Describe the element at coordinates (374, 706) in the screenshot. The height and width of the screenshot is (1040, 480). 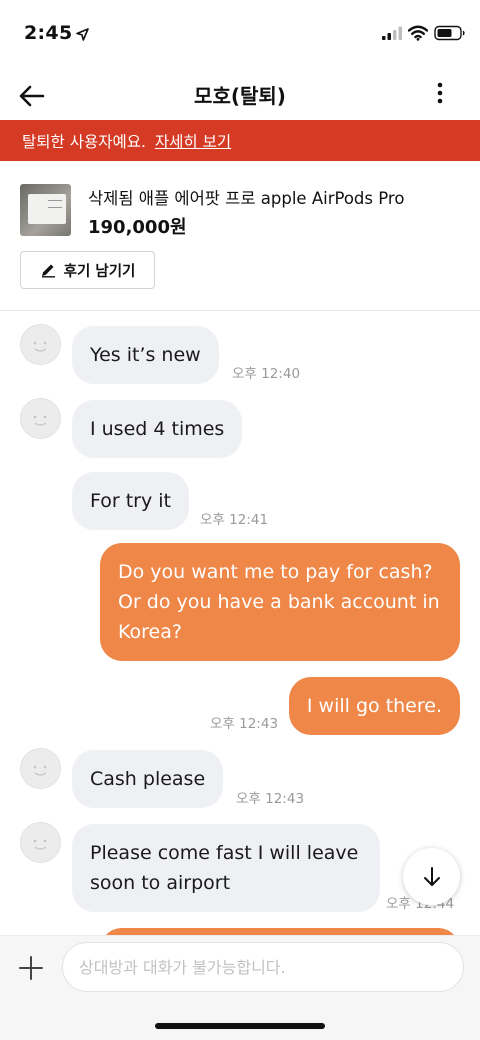
I see `message-bubble-outgoing: I will go there.` at that location.